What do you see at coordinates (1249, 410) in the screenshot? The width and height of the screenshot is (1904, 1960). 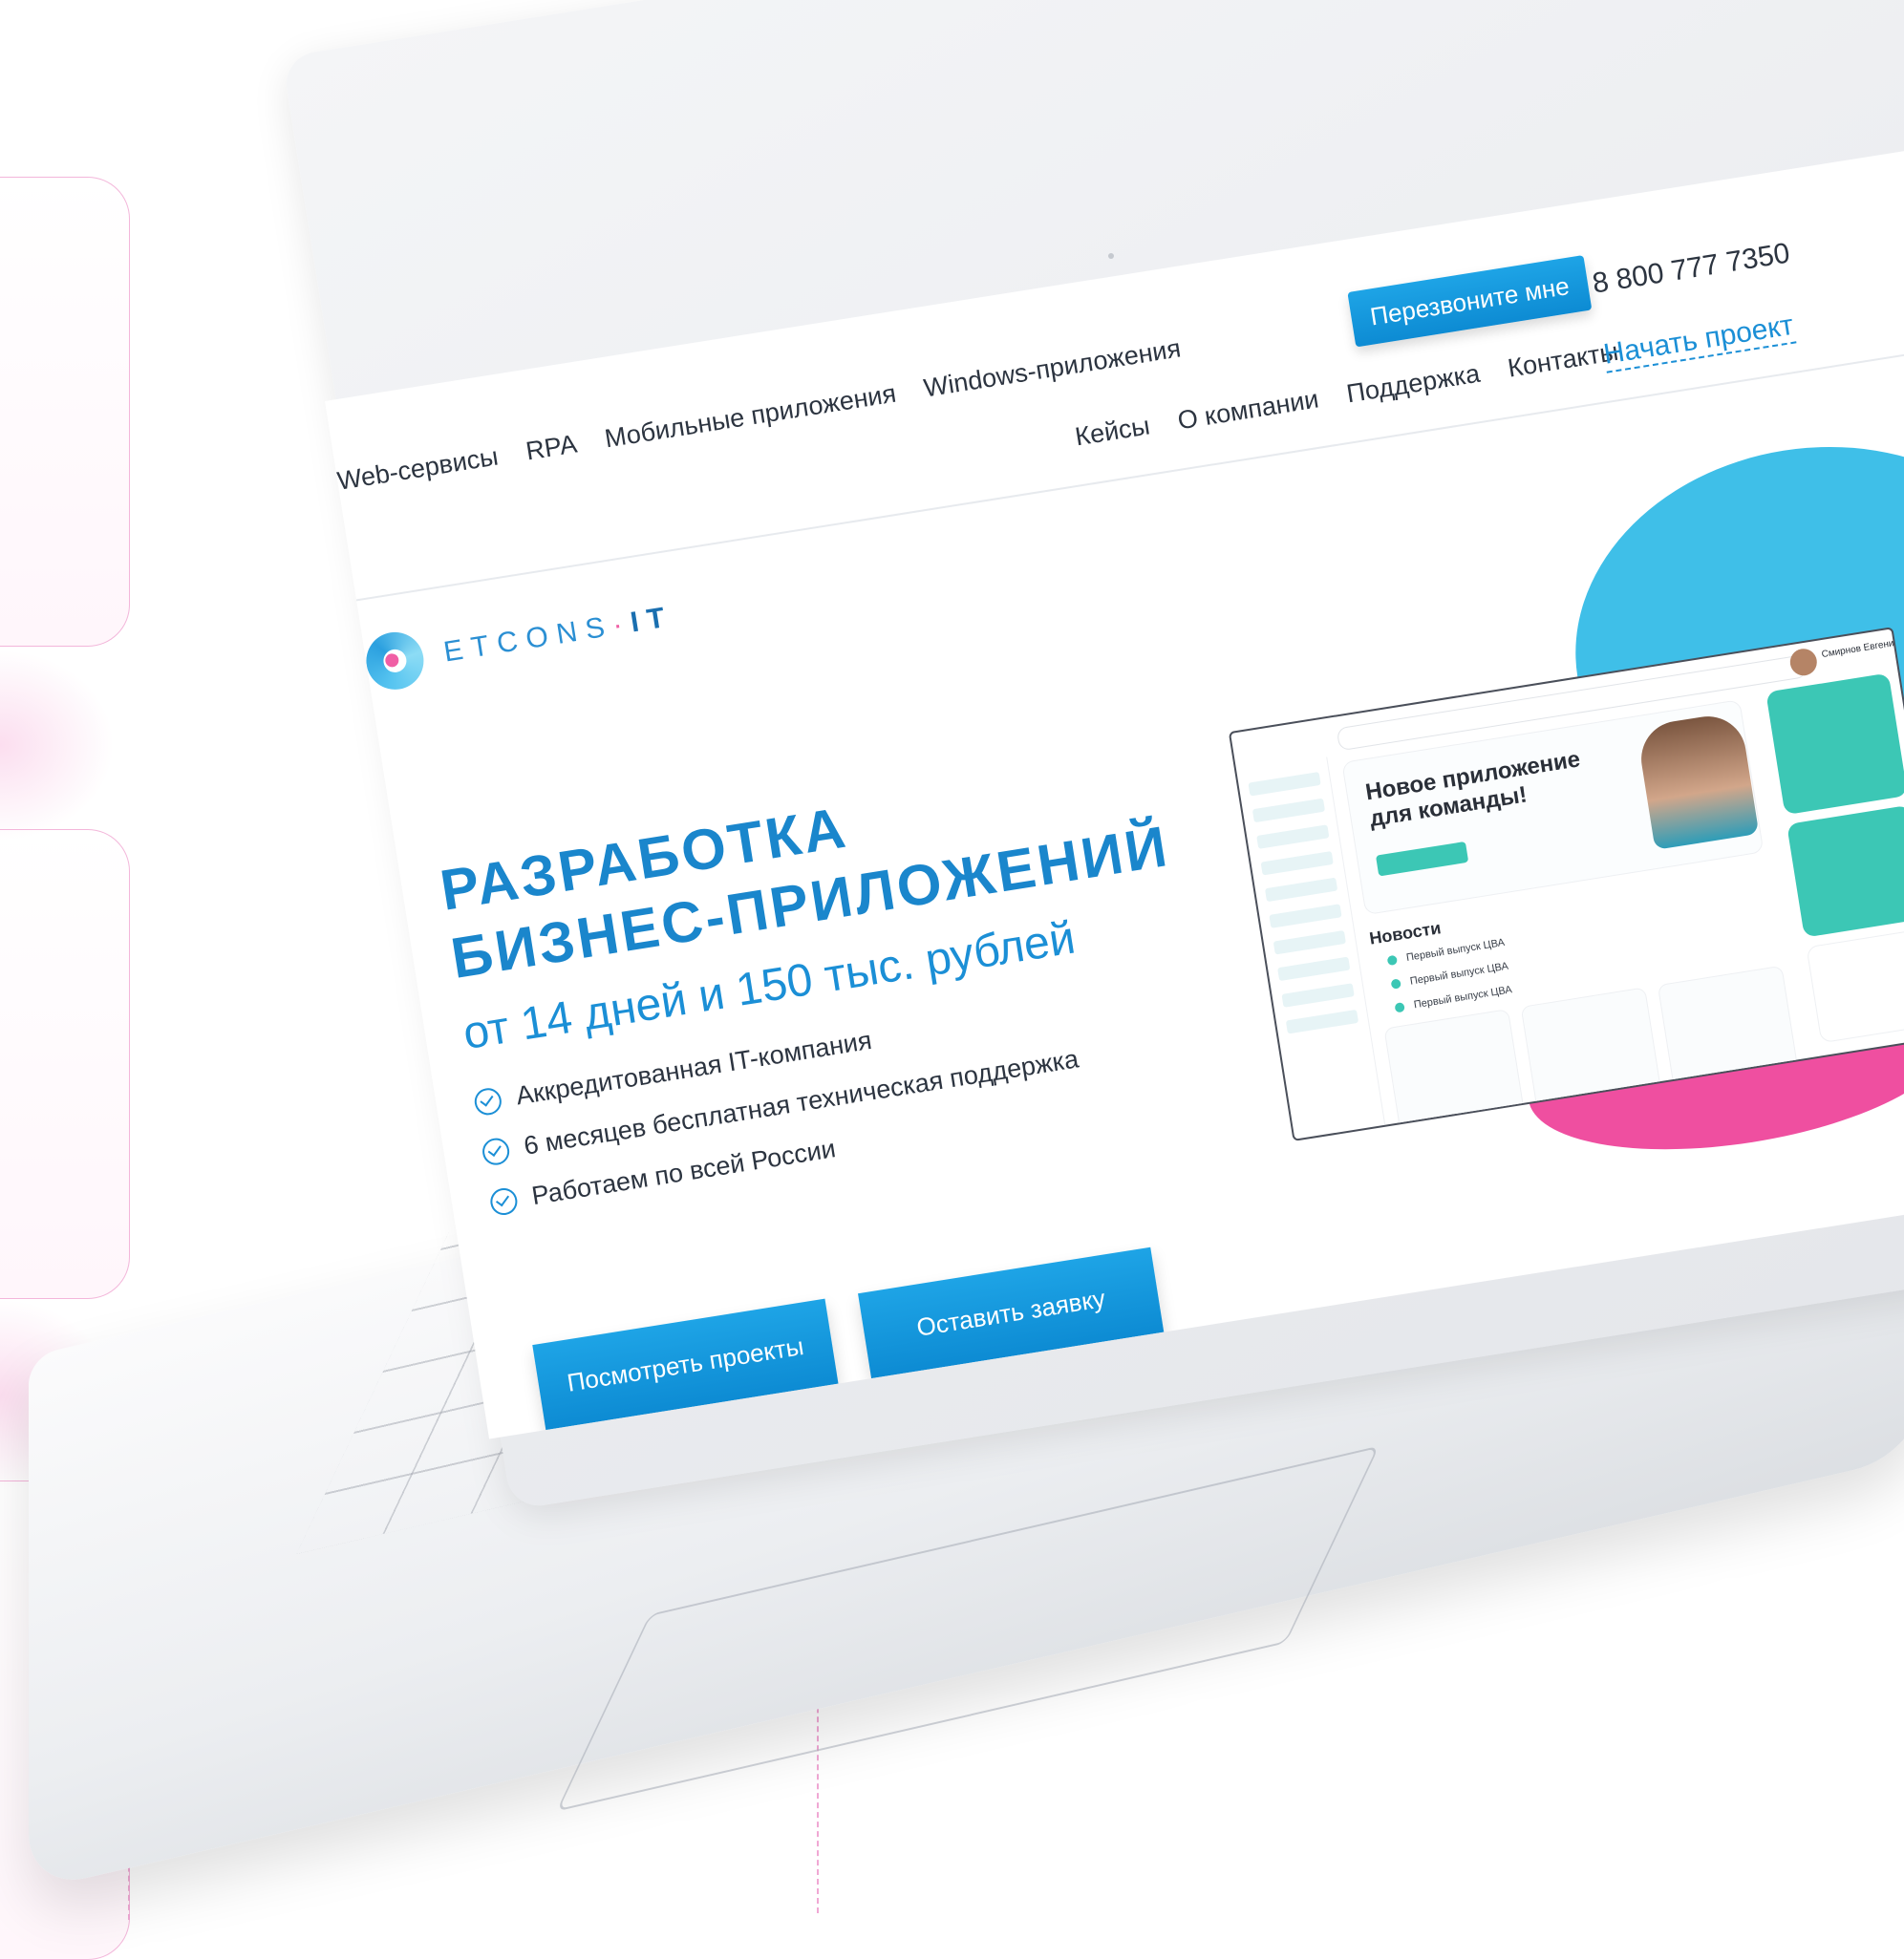 I see `nav-about: О компании` at bounding box center [1249, 410].